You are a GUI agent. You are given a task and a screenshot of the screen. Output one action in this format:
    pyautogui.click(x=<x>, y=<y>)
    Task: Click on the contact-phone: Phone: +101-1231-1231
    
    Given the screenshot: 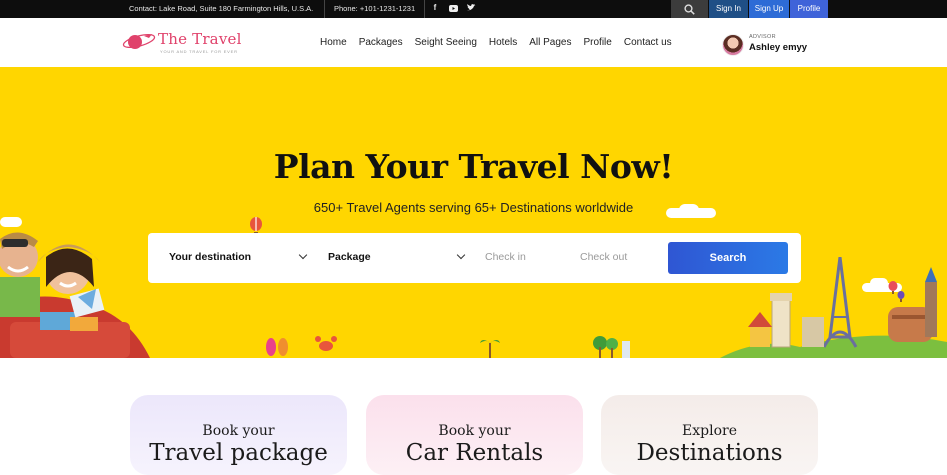 What is the action you would take?
    pyautogui.click(x=375, y=8)
    